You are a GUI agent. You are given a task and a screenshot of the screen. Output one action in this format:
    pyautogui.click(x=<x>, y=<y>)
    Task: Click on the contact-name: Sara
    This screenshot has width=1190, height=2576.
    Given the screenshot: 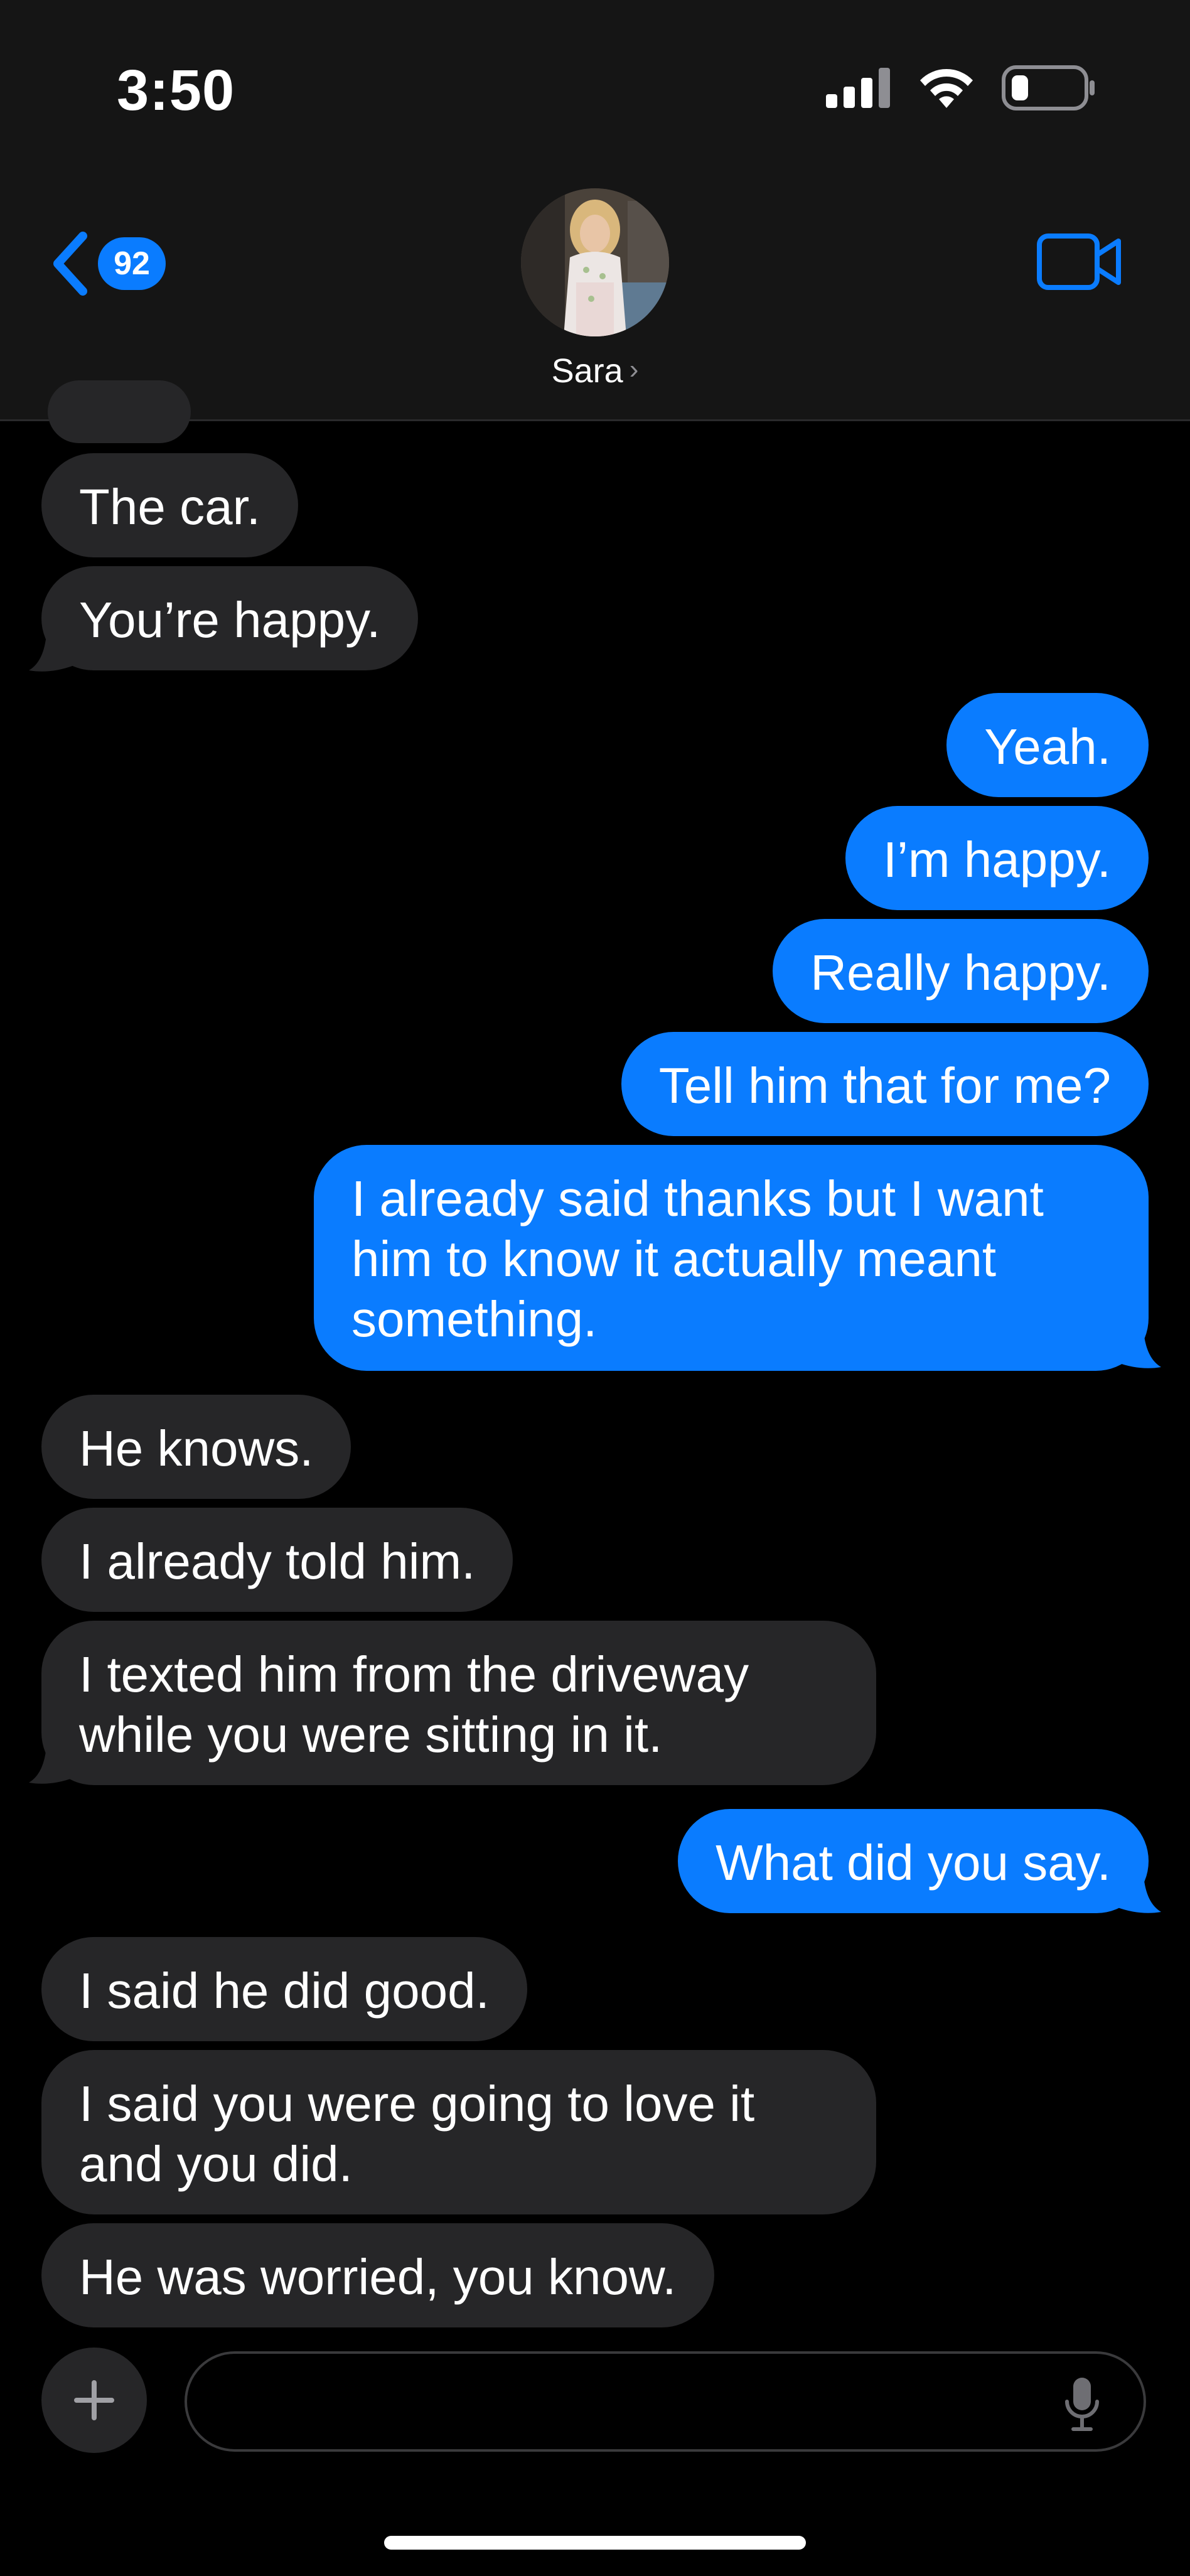 What is the action you would take?
    pyautogui.click(x=587, y=371)
    